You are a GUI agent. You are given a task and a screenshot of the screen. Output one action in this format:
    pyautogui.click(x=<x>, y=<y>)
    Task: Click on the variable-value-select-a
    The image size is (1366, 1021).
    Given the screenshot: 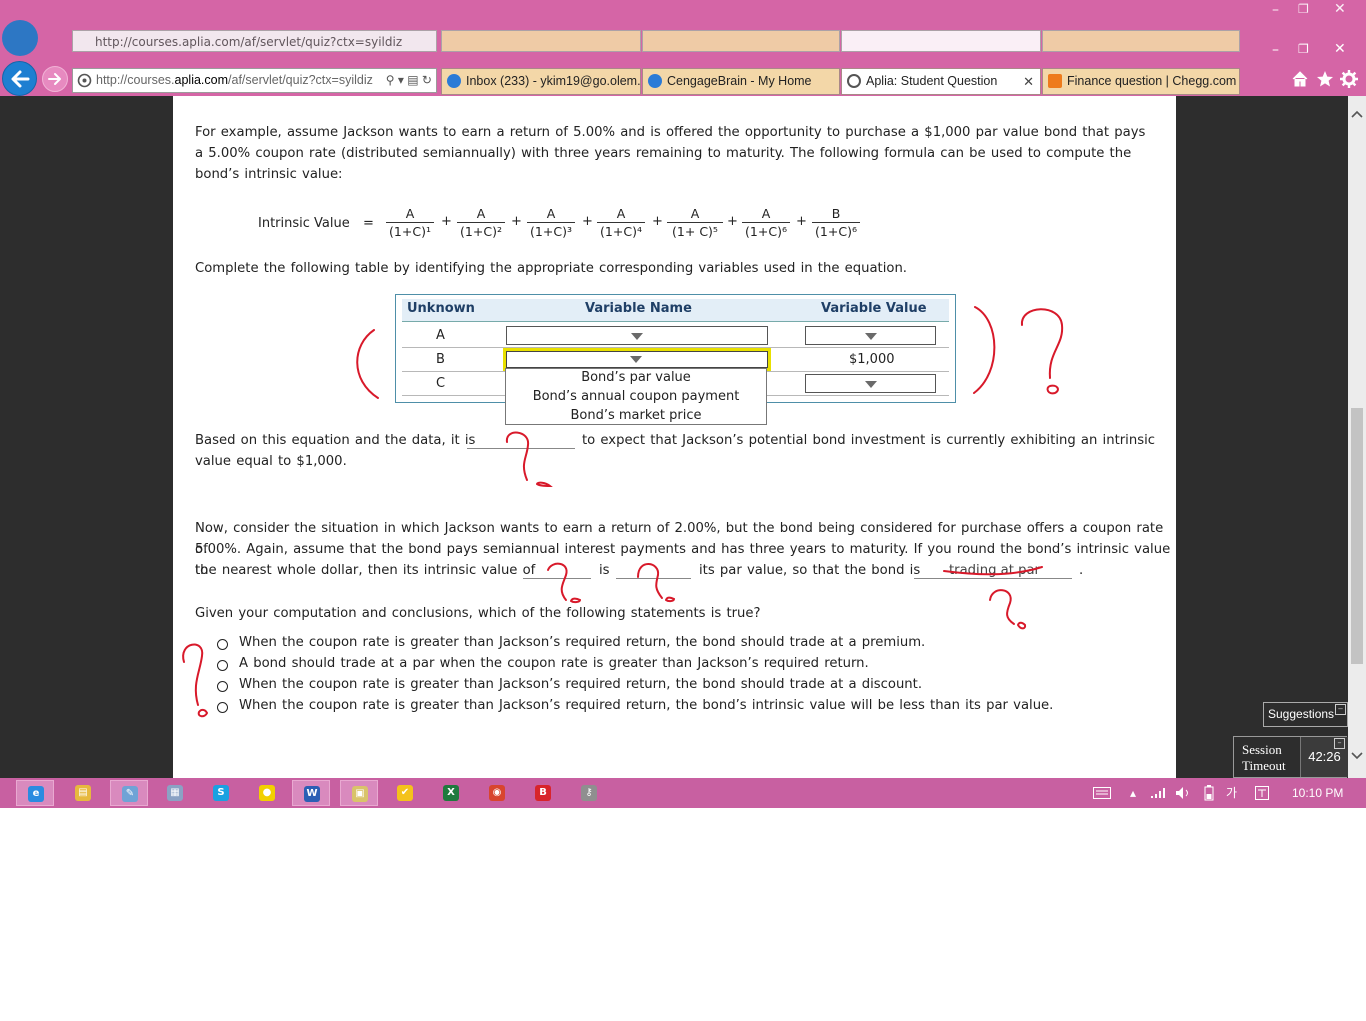 What is the action you would take?
    pyautogui.click(x=870, y=335)
    